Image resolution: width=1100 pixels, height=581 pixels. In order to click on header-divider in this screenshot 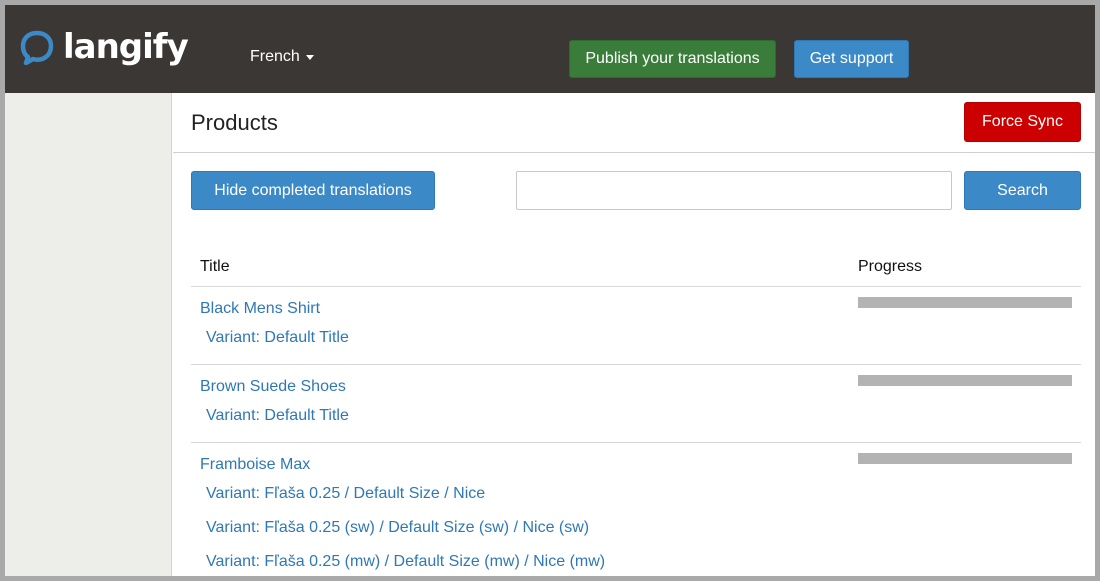, I will do `click(634, 152)`.